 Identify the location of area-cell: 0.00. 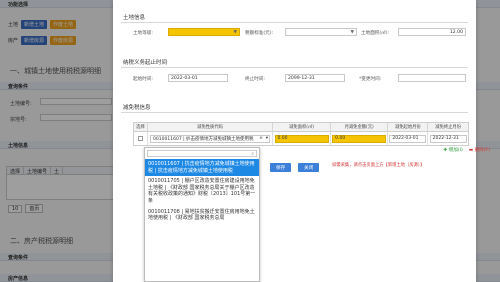
(302, 138).